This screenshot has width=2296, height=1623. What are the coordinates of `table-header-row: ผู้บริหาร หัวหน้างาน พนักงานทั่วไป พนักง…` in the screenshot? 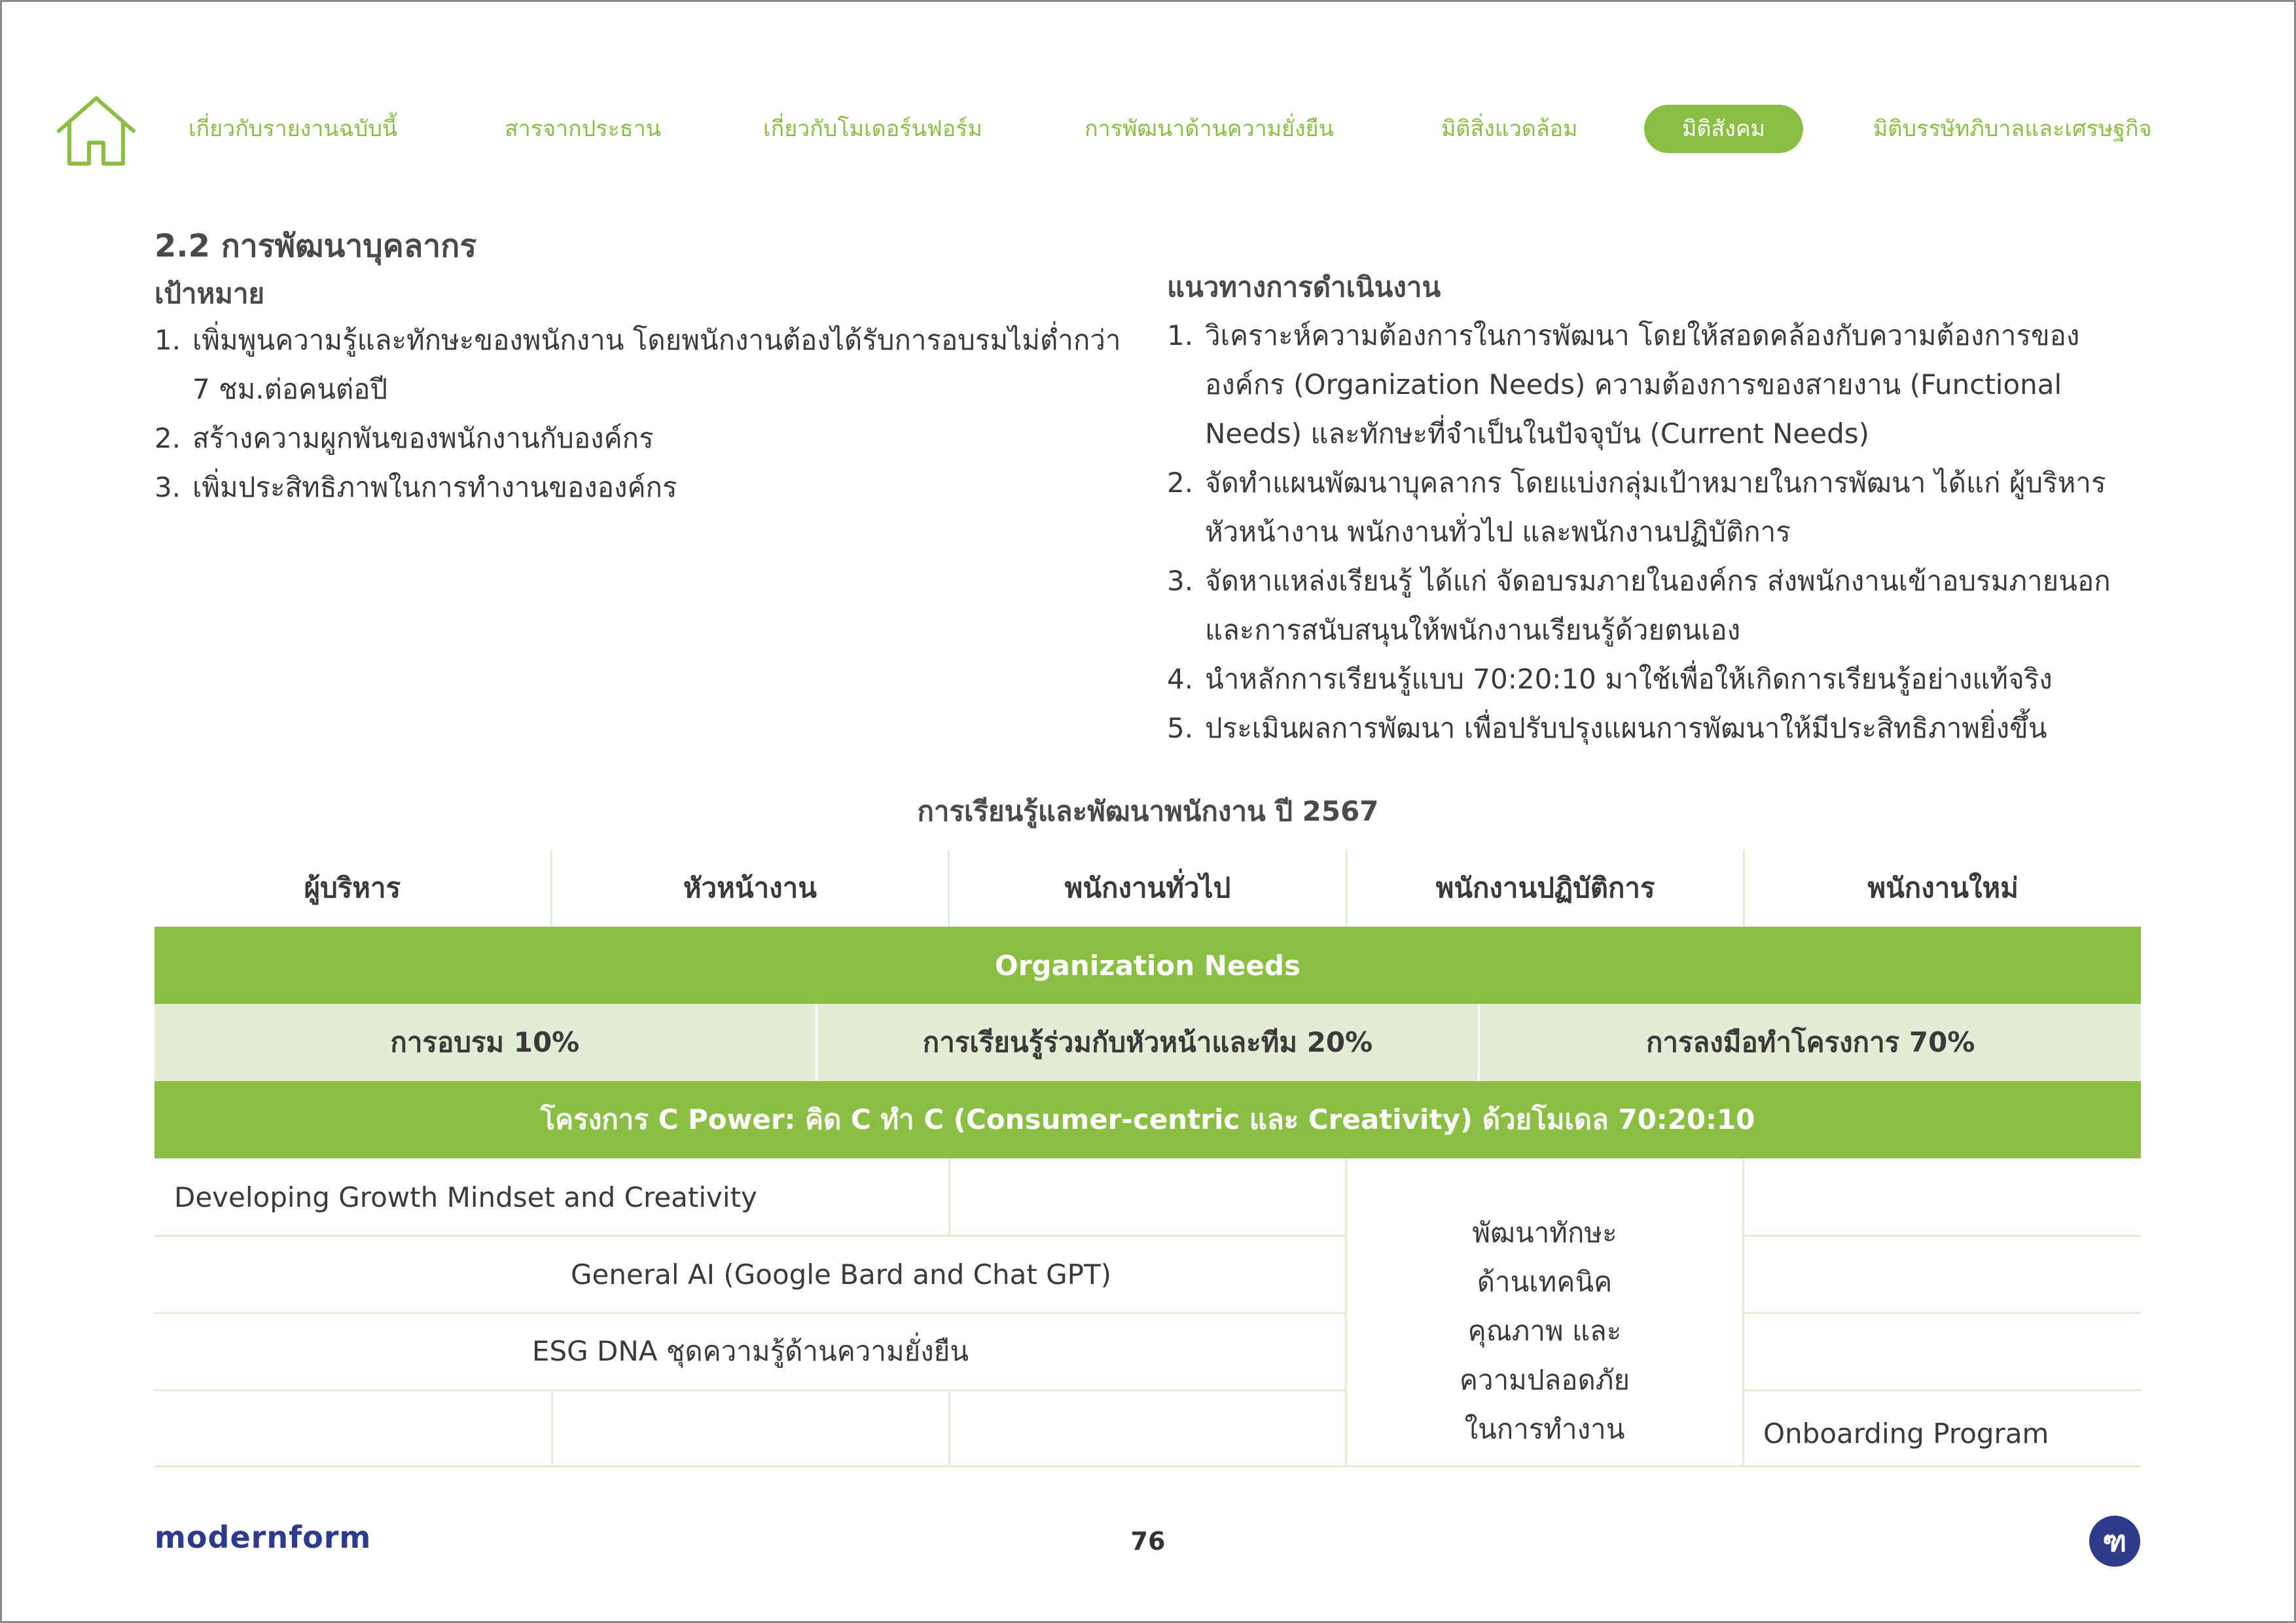 It's located at (1147, 888).